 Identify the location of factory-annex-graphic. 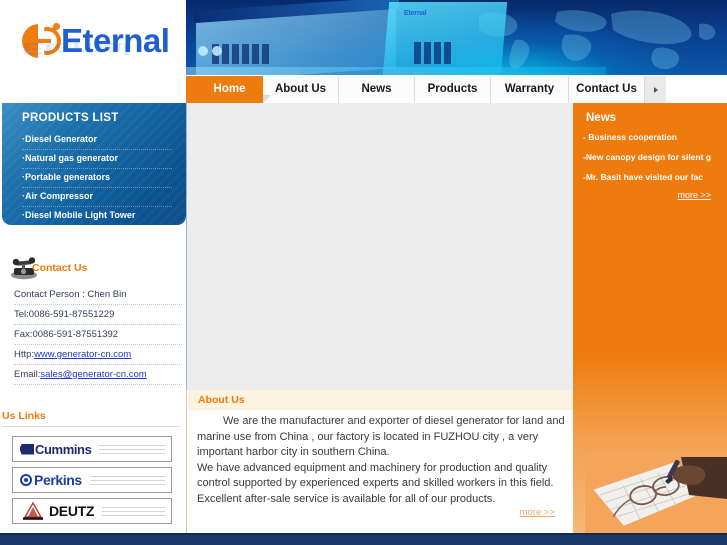
(445, 38).